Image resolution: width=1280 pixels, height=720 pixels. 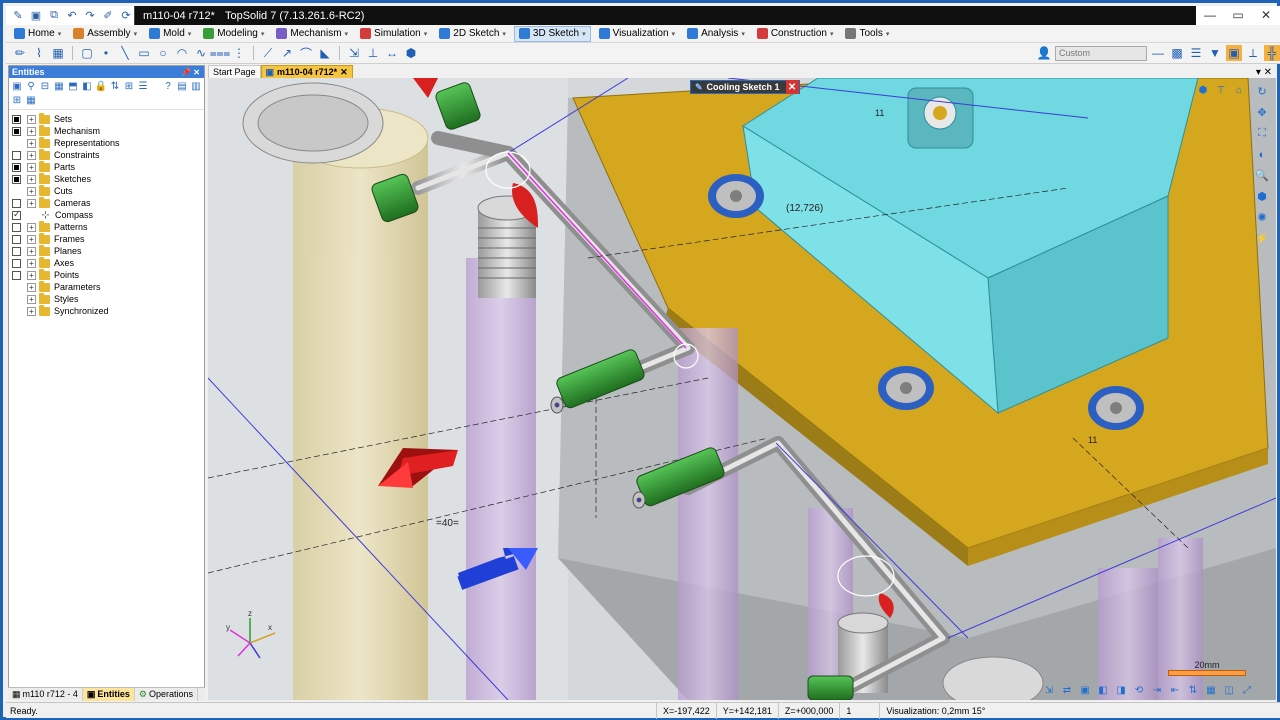 What do you see at coordinates (31, 101) in the screenshot?
I see `columns-icon: ▦` at bounding box center [31, 101].